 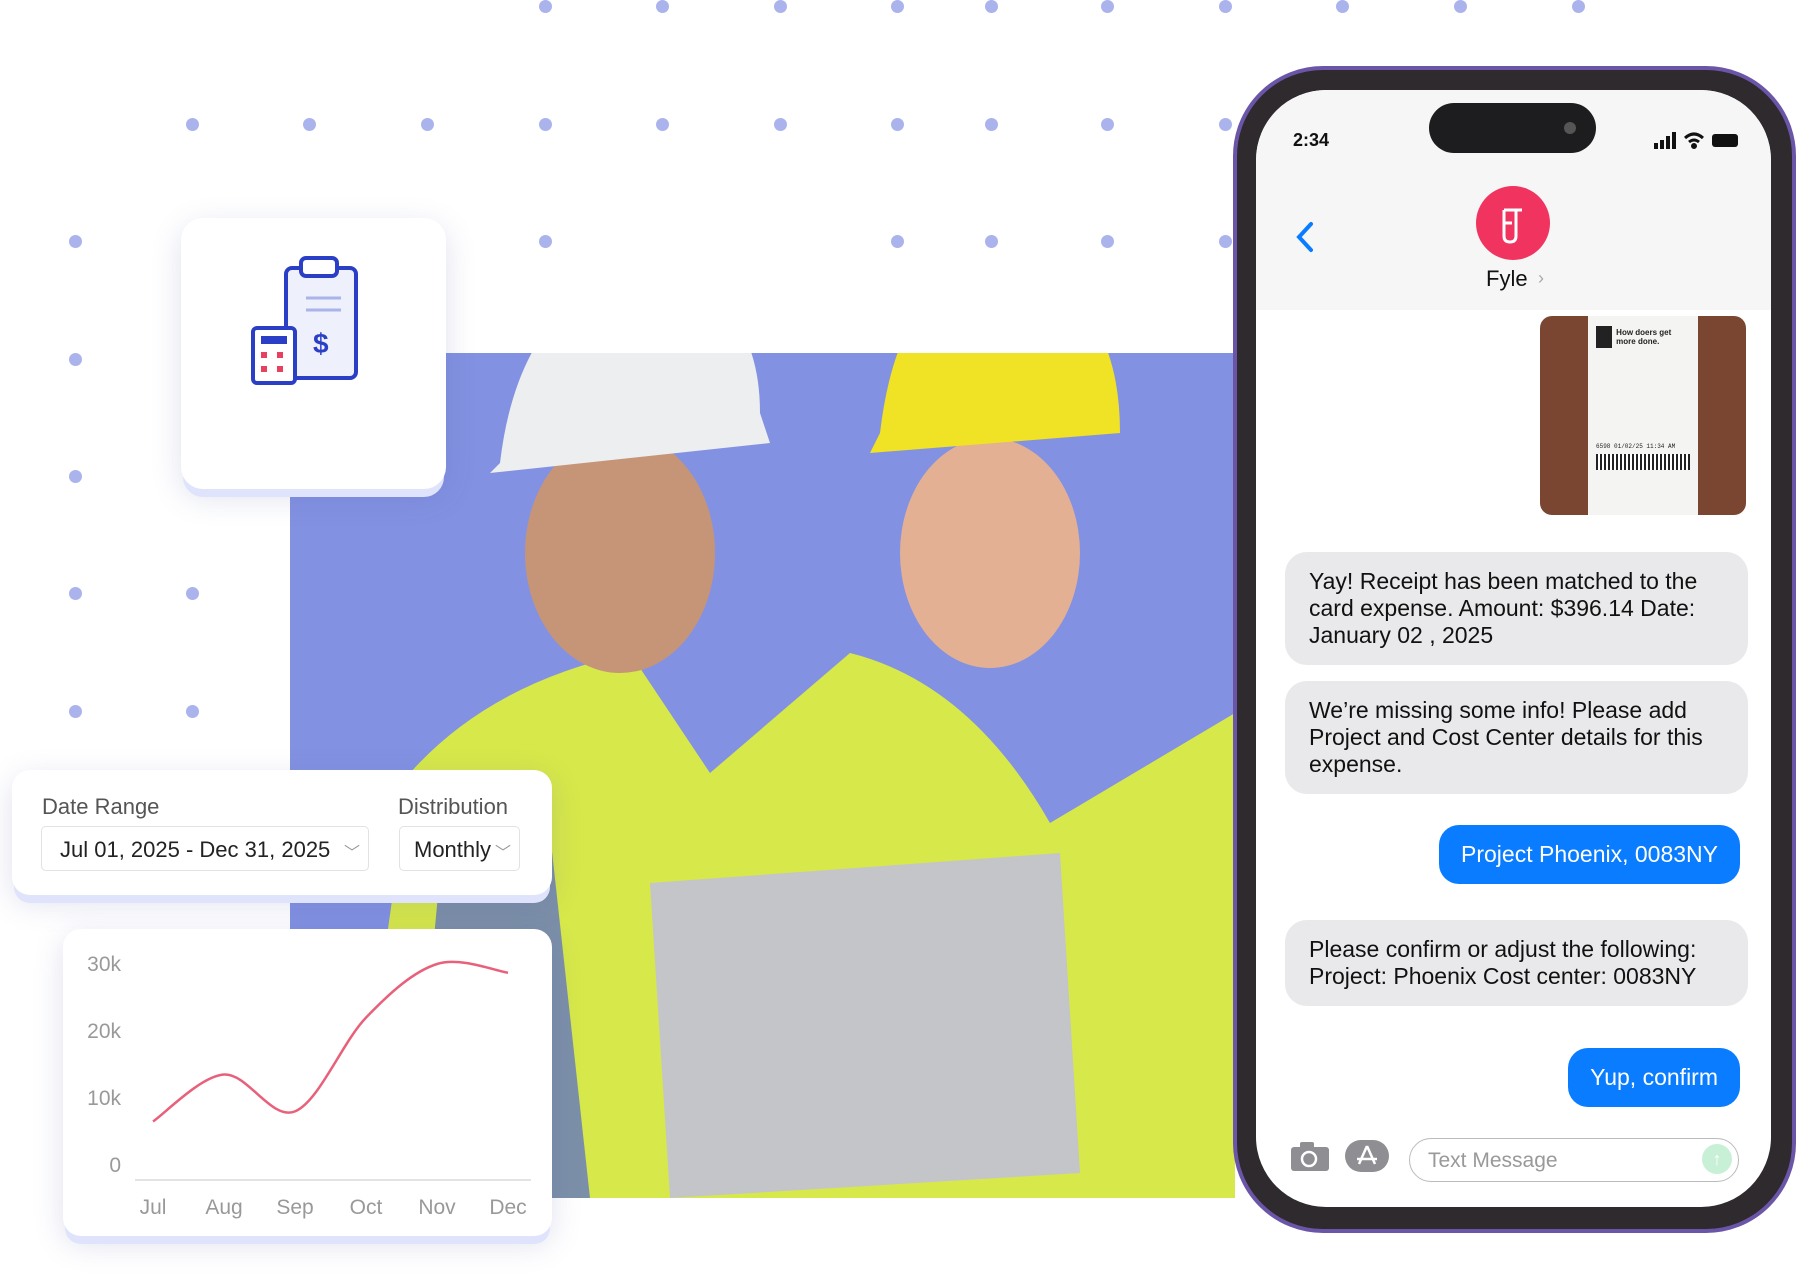 I want to click on y-tick-label: 20k, so click(x=104, y=1031).